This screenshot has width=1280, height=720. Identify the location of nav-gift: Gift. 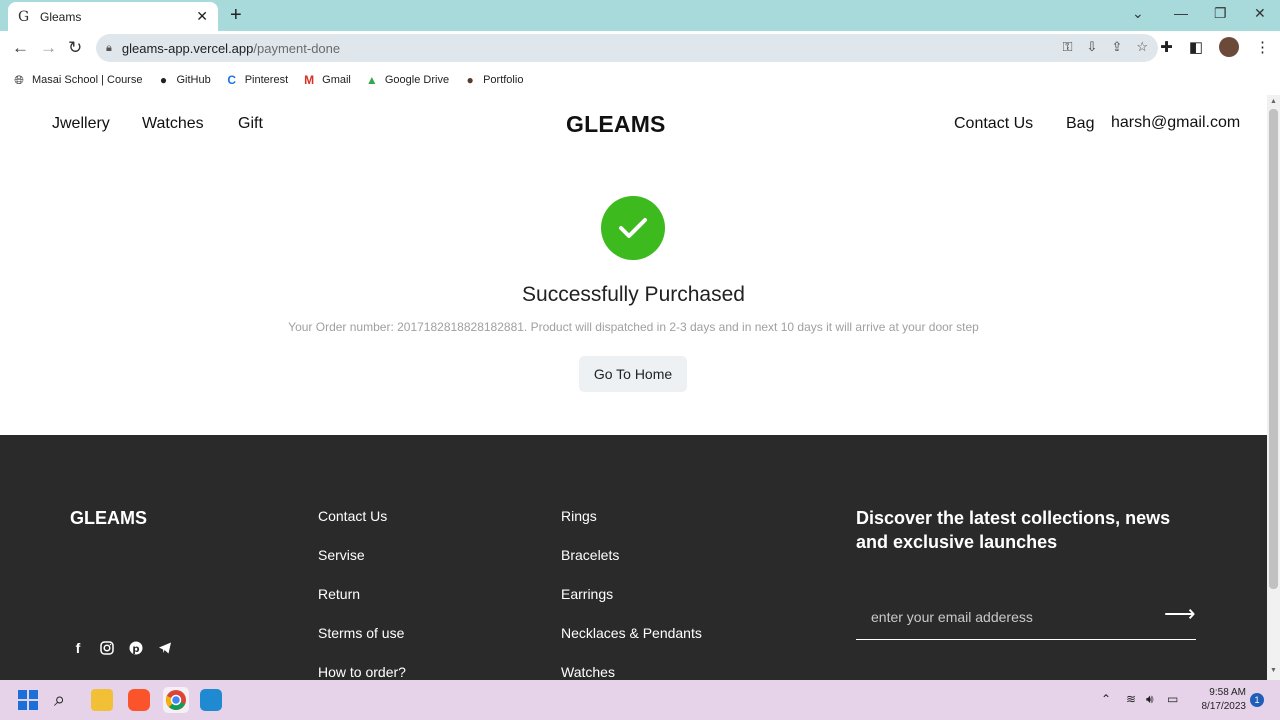
(250, 124).